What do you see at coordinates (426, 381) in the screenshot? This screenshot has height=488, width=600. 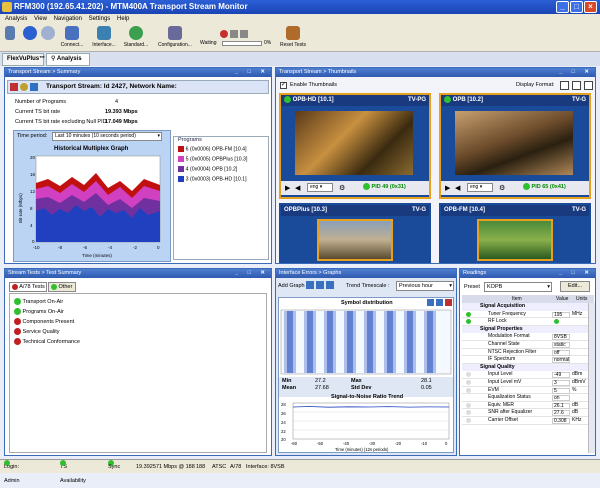 I see `stat-max-value: 28.1` at bounding box center [426, 381].